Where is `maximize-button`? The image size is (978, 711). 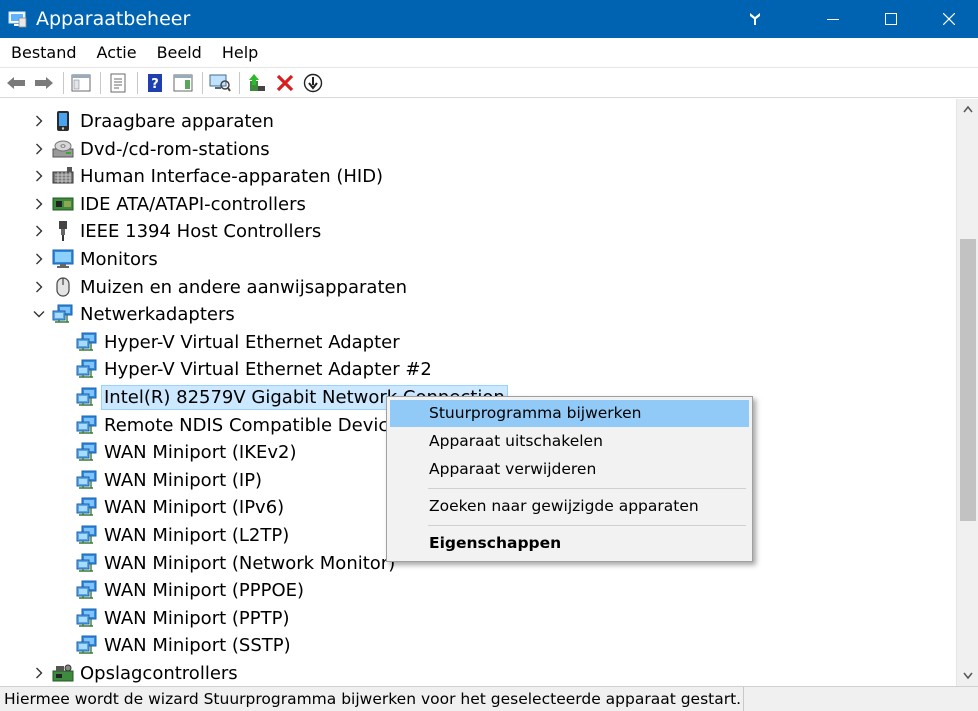
maximize-button is located at coordinates (891, 19).